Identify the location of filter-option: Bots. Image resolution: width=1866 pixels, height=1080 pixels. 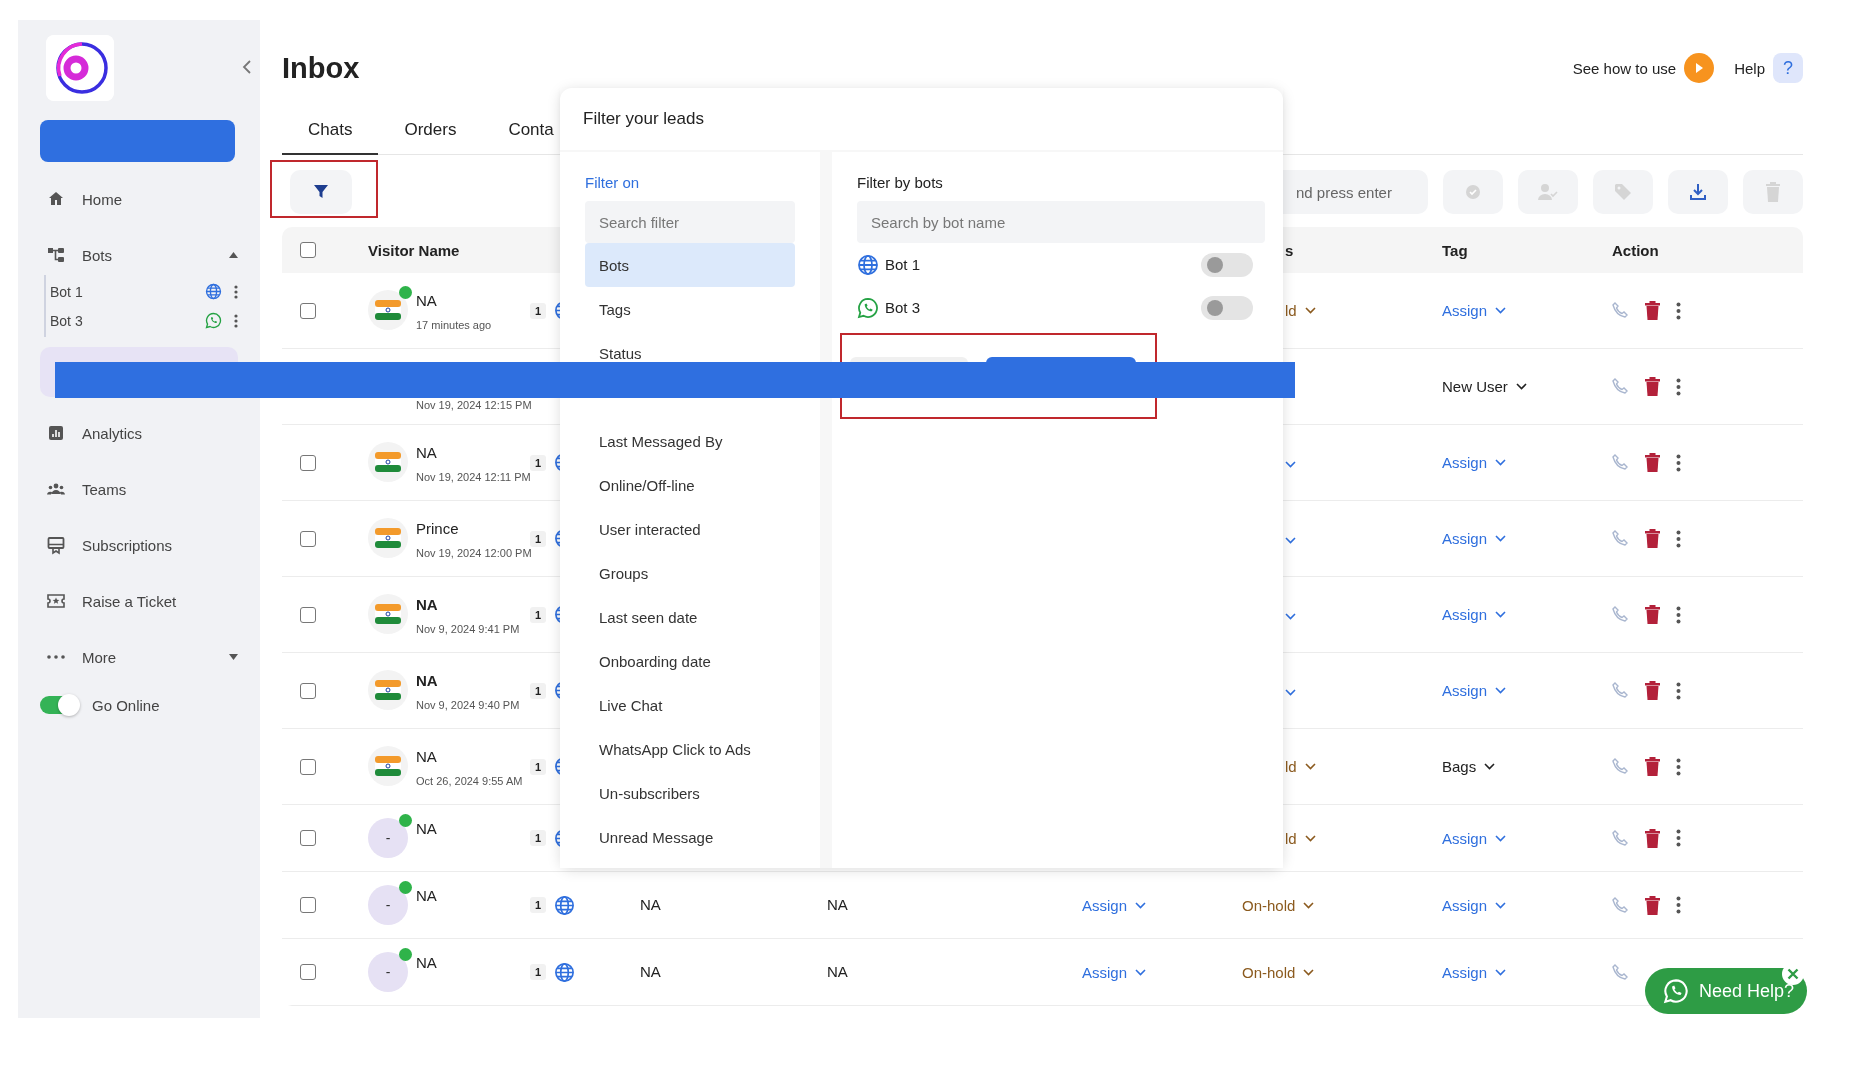
(690, 265).